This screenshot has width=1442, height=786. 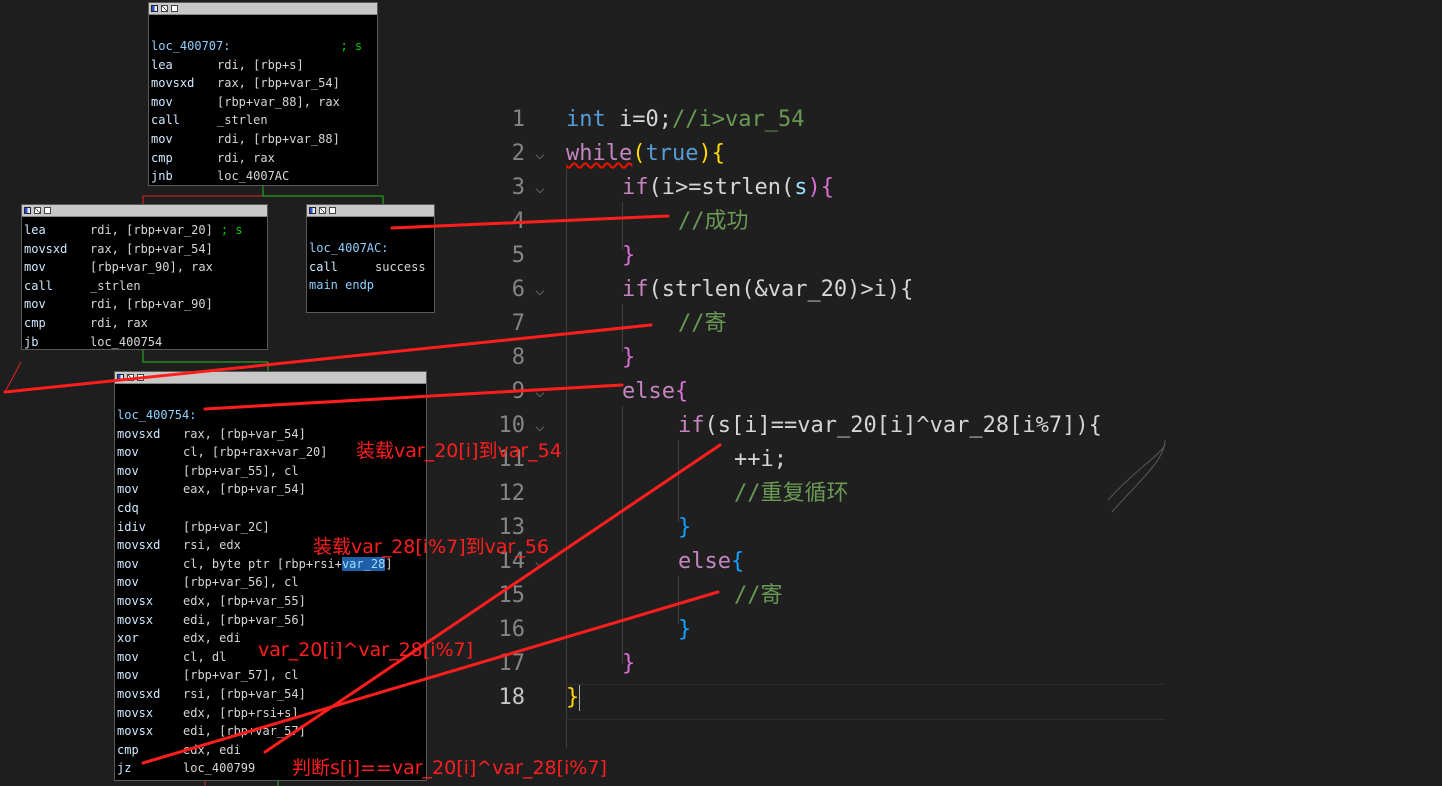 I want to click on graph-edge-true, so click(x=323, y=195).